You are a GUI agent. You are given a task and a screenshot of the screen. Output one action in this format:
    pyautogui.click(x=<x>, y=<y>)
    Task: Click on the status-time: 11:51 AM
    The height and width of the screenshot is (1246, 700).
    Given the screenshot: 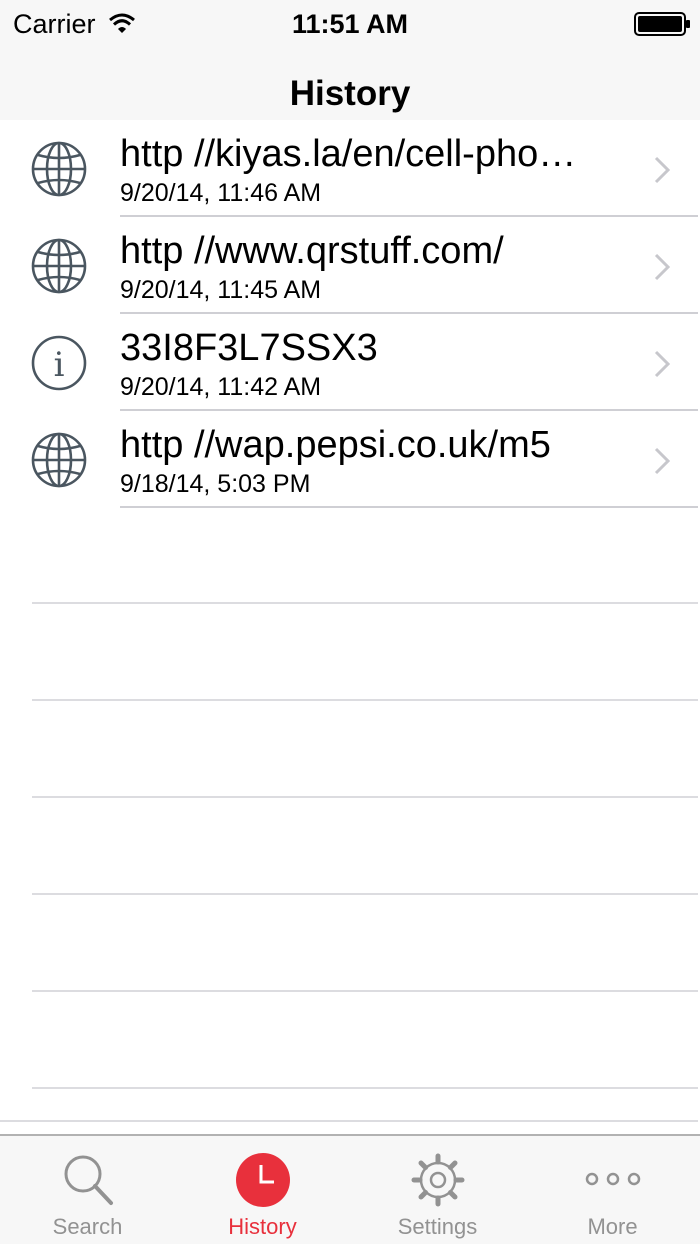 What is the action you would take?
    pyautogui.click(x=350, y=24)
    